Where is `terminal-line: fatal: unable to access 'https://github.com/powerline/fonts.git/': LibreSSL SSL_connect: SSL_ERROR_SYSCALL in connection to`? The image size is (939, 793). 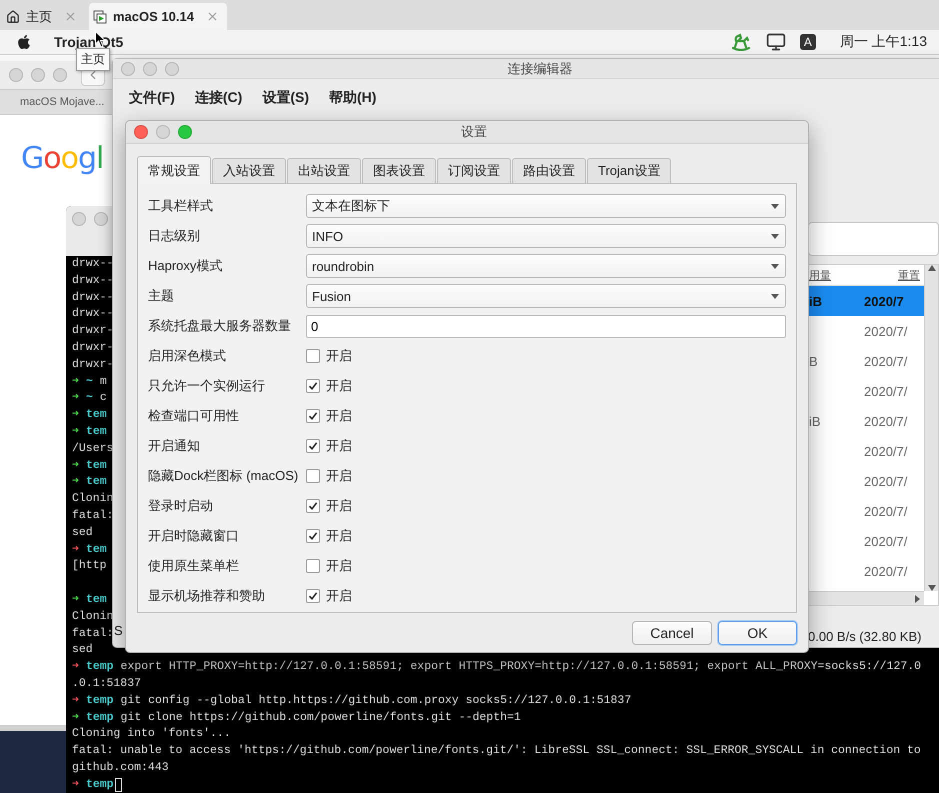 terminal-line: fatal: unable to access 'https://github.com/powerline/fonts.git/': LibreSSL SSL_connect: SSL_ERROR_SYSCALL in connection to is located at coordinates (496, 751).